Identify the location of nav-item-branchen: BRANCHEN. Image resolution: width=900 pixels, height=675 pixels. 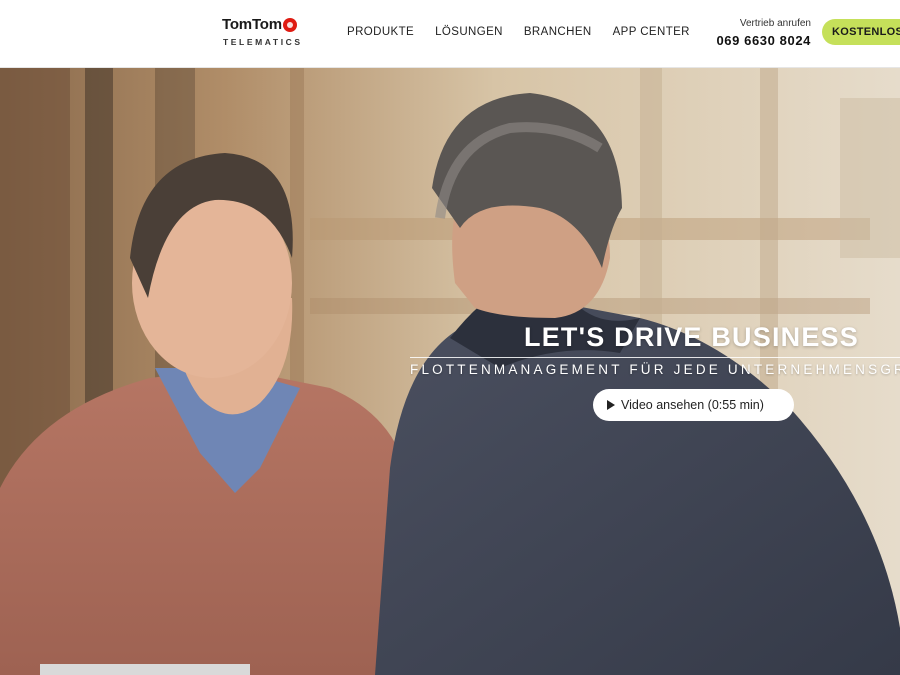
(558, 32).